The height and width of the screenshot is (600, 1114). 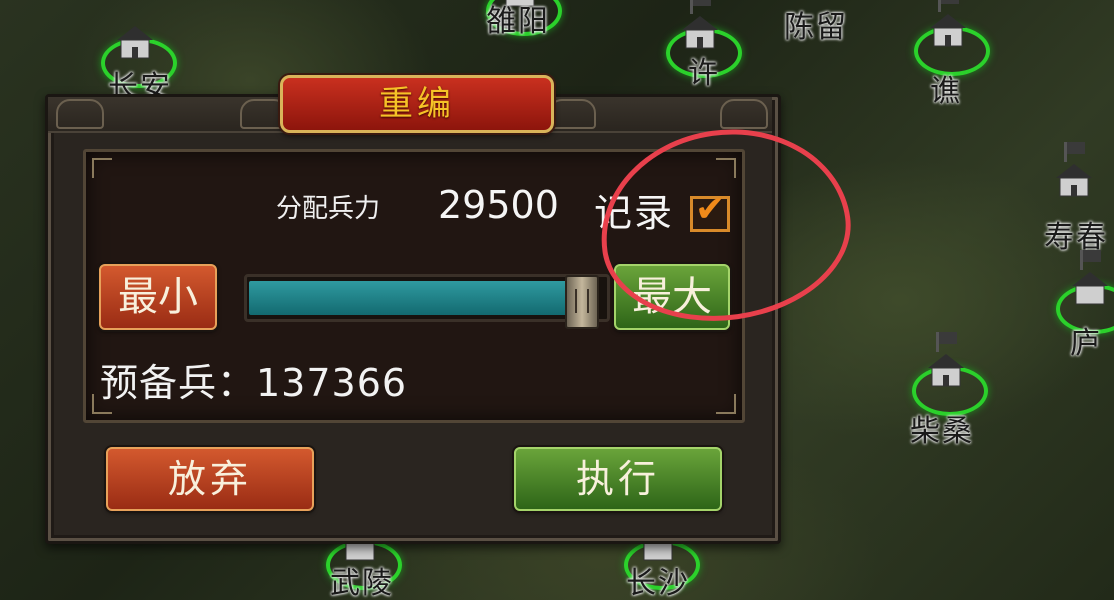 What do you see at coordinates (704, 73) in the screenshot?
I see `city-label-xu: 许` at bounding box center [704, 73].